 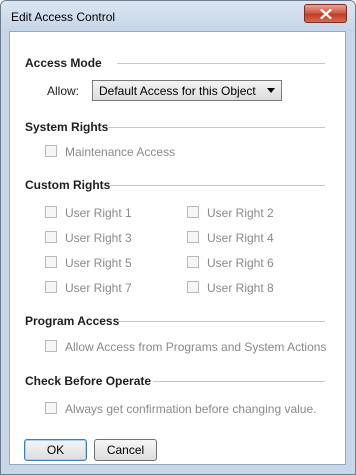 What do you see at coordinates (88, 381) in the screenshot?
I see `section-check-before-operate: Check Before Operate` at bounding box center [88, 381].